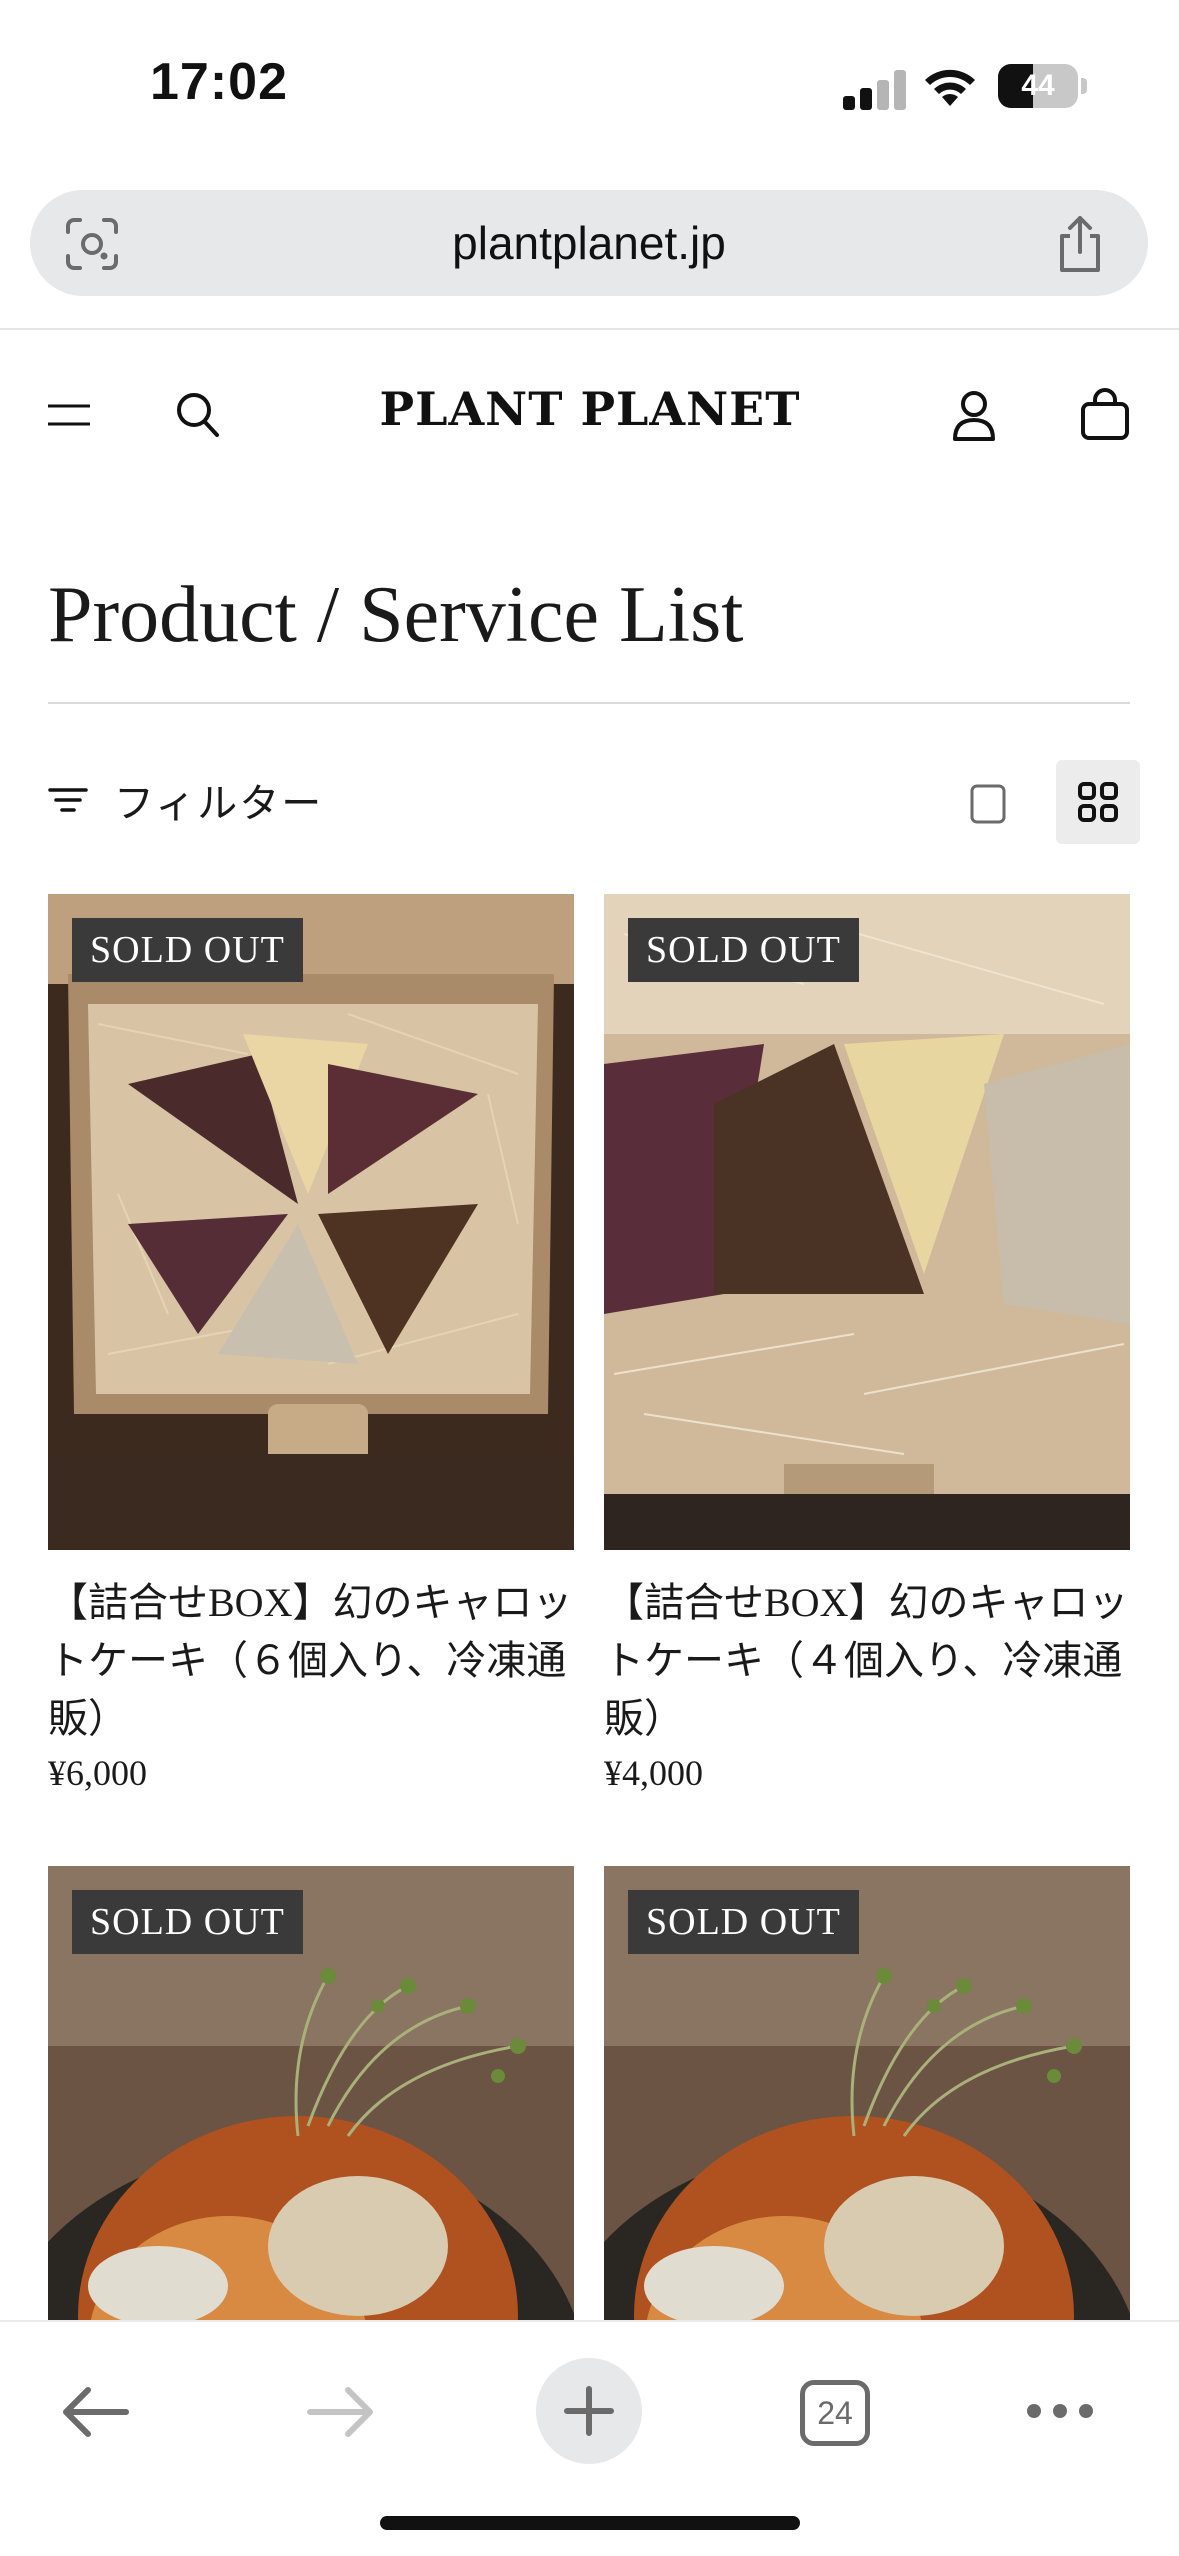 This screenshot has width=1179, height=2556. What do you see at coordinates (1060, 2411) in the screenshot?
I see `more-icon` at bounding box center [1060, 2411].